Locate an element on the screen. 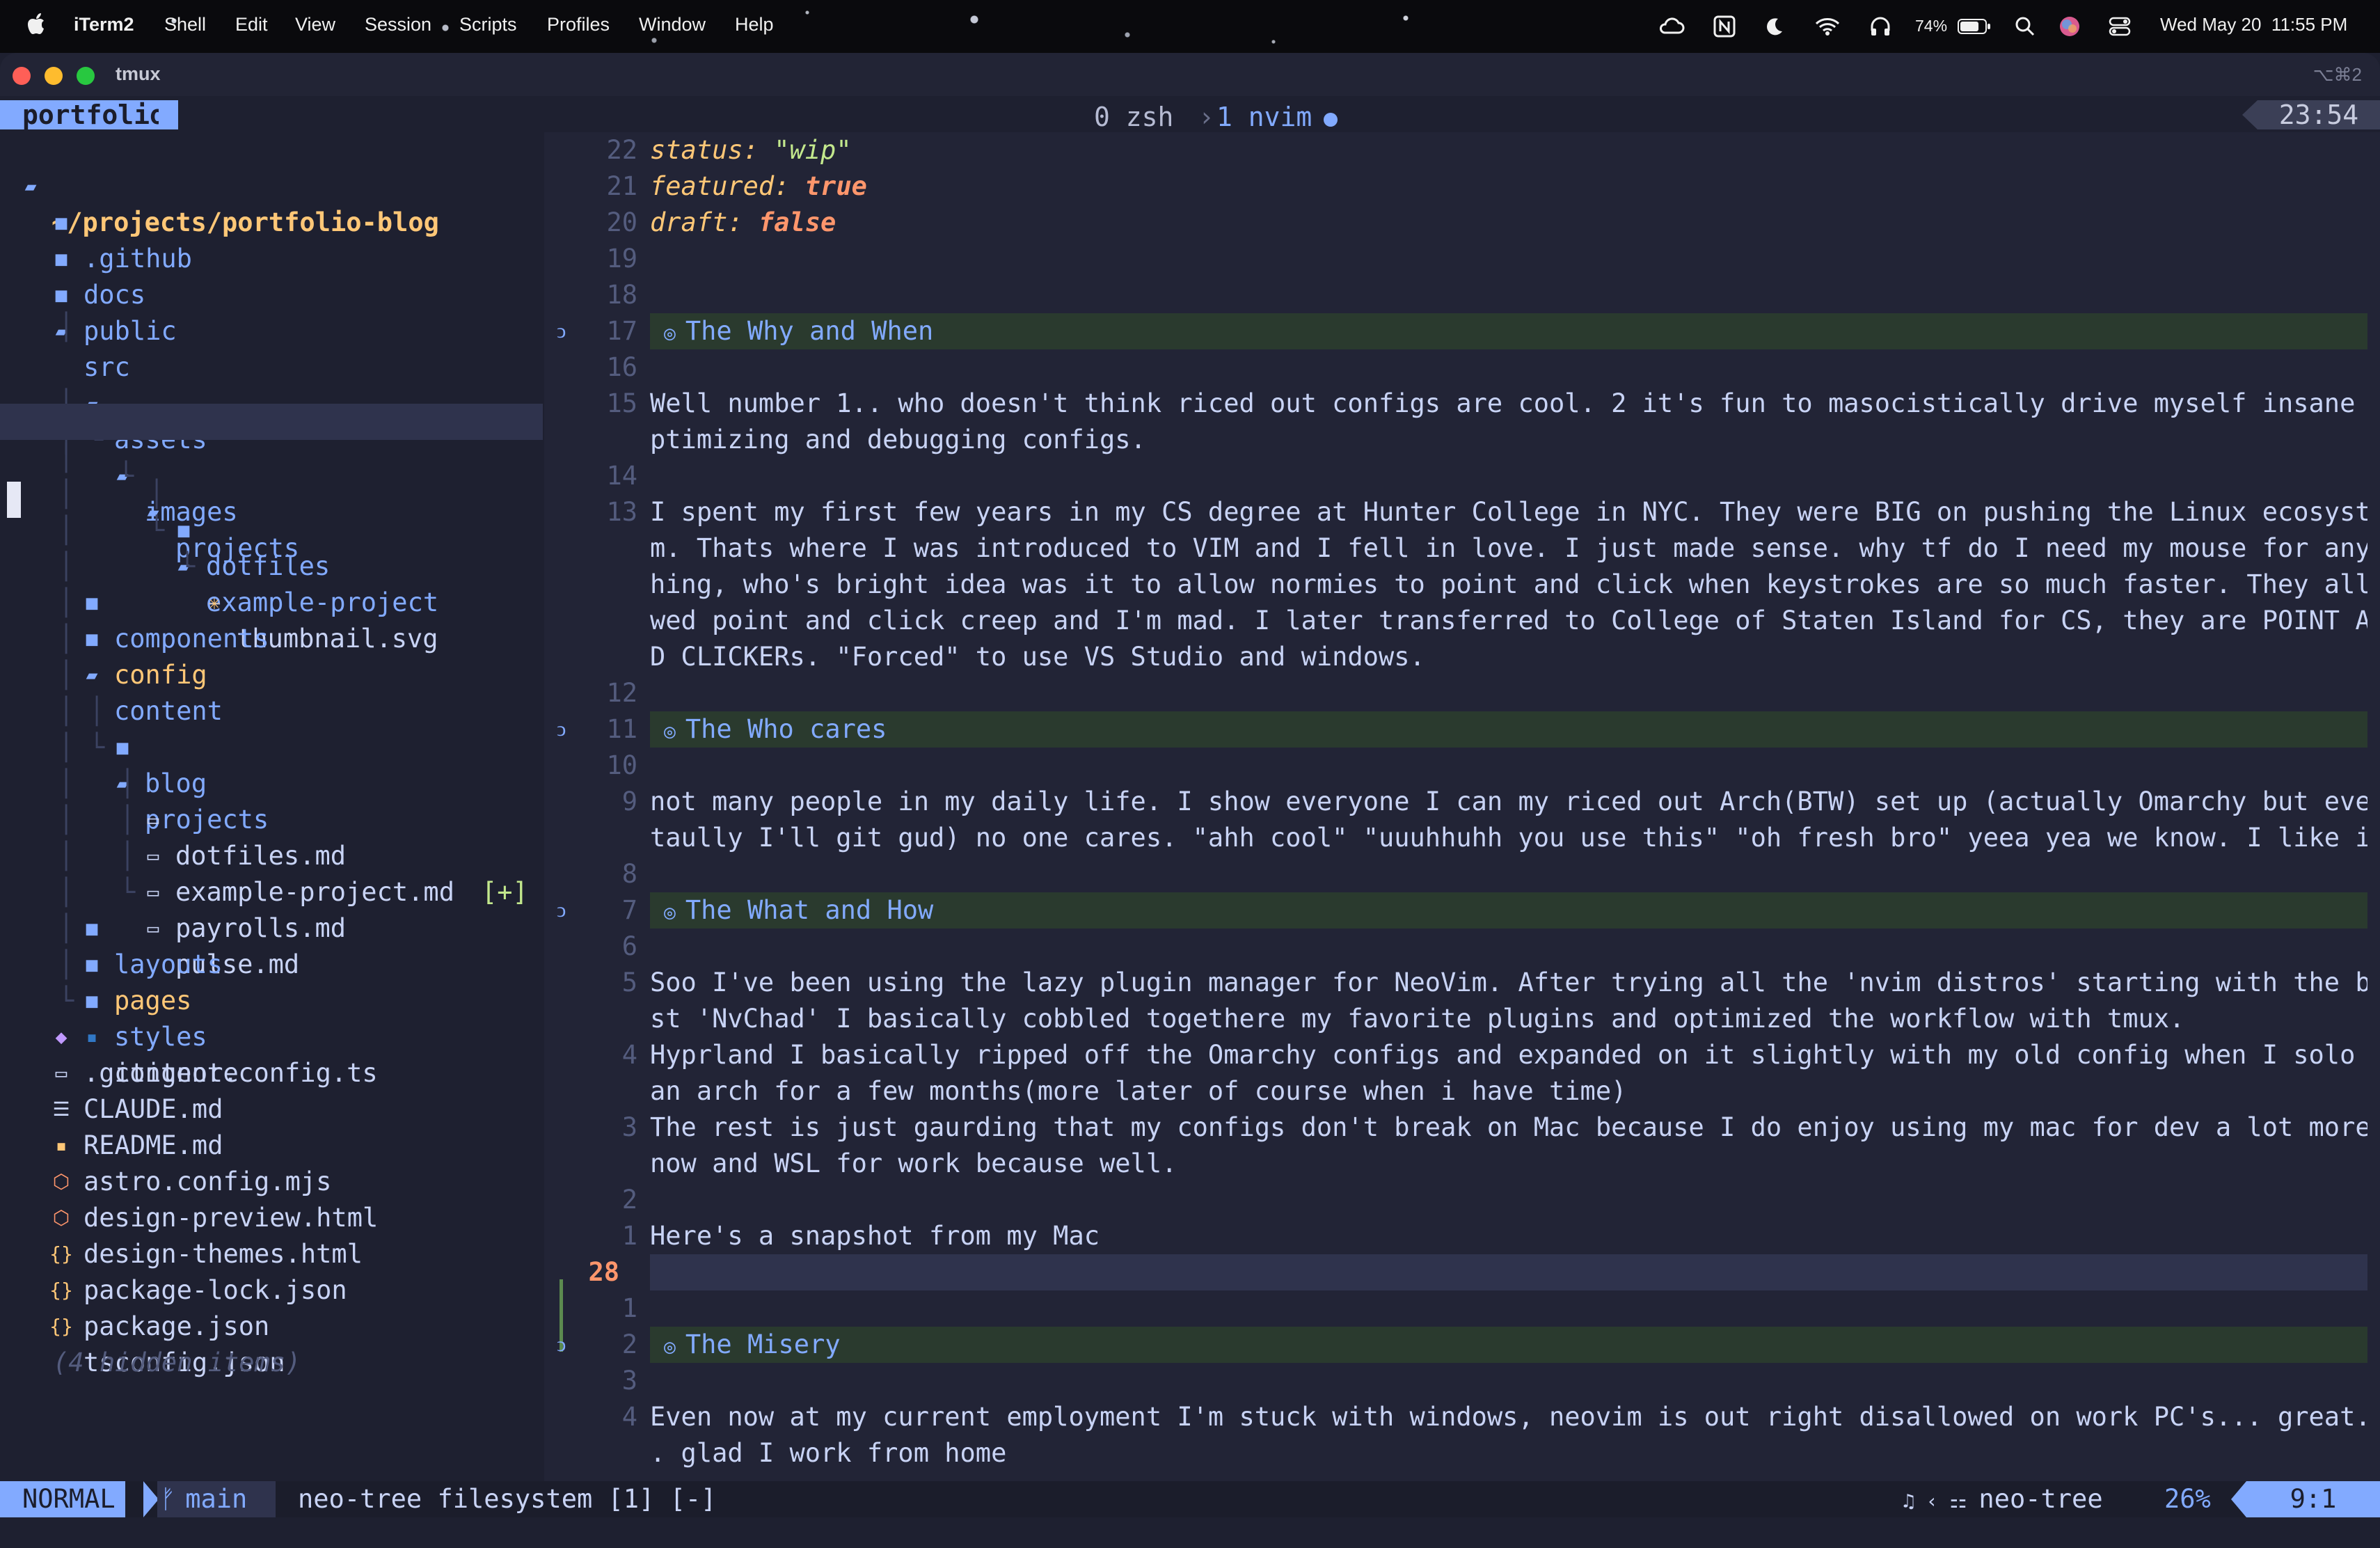  battery-icon is located at coordinates (1975, 26).